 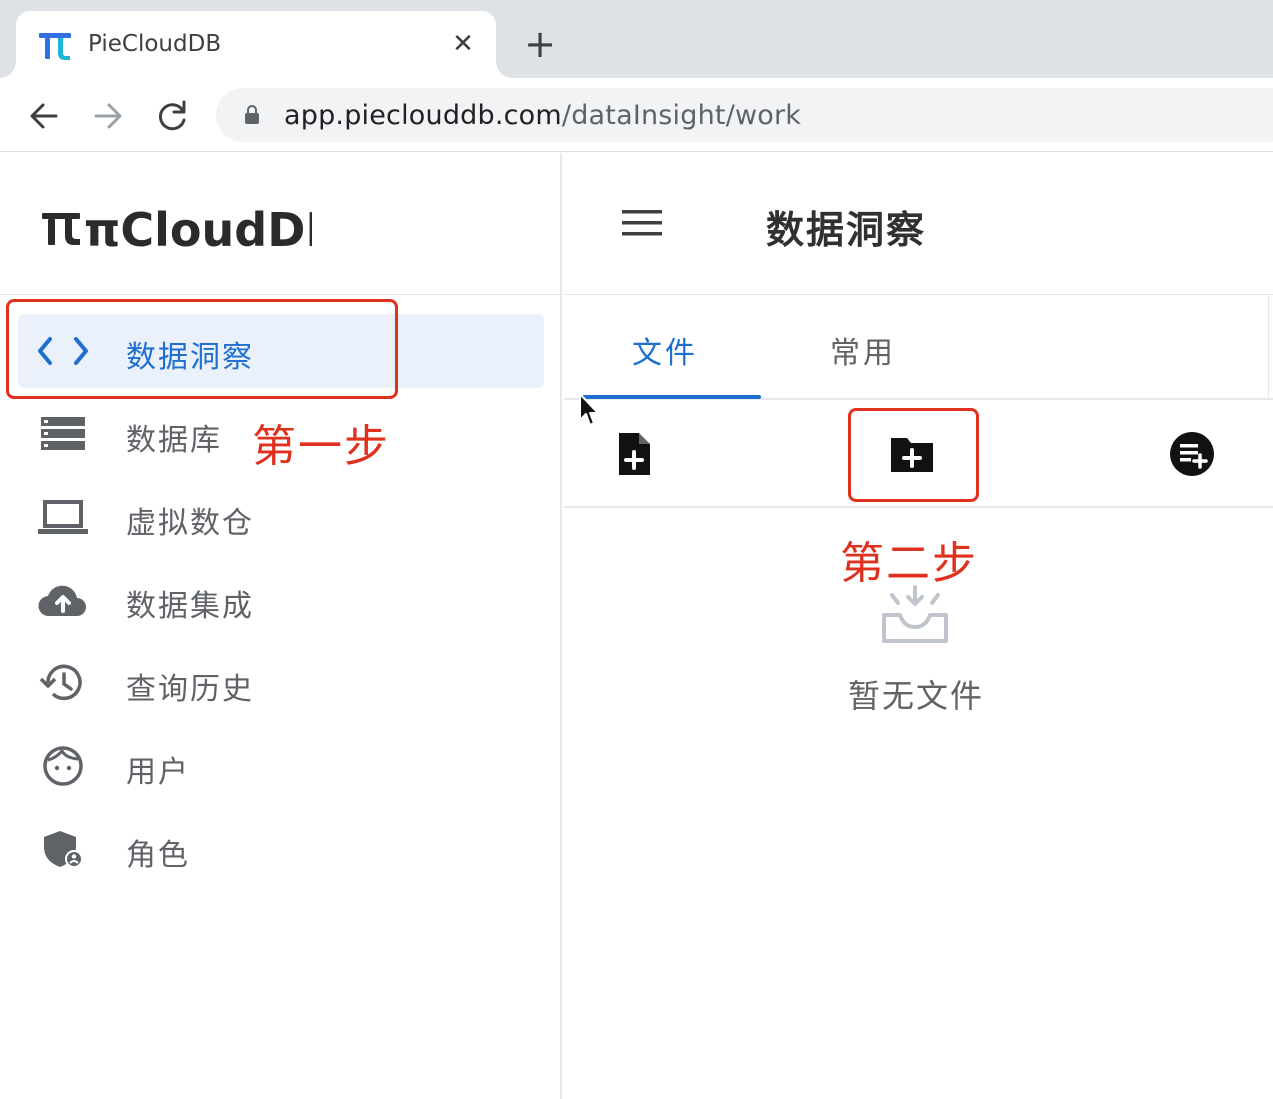 What do you see at coordinates (62, 601) in the screenshot?
I see `cloud-upload-icon` at bounding box center [62, 601].